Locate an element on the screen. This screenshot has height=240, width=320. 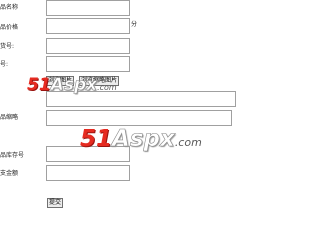
number-label: 号: is located at coordinates (4, 64).